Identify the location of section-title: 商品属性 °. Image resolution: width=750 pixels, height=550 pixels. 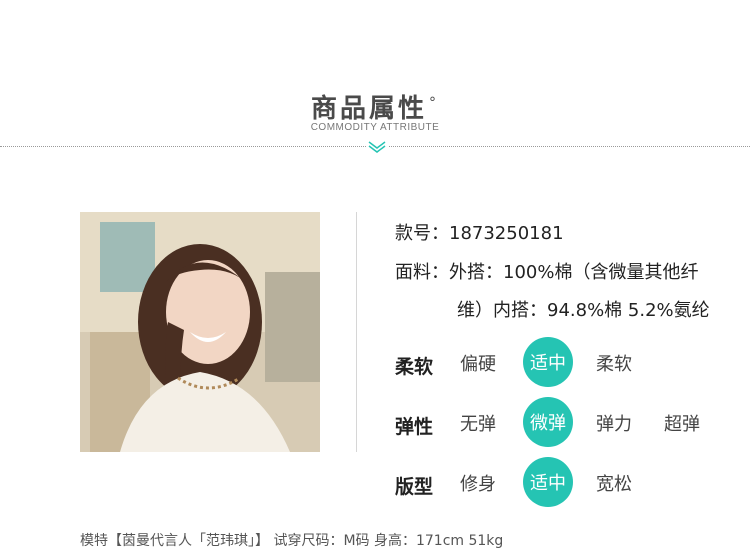
(375, 106).